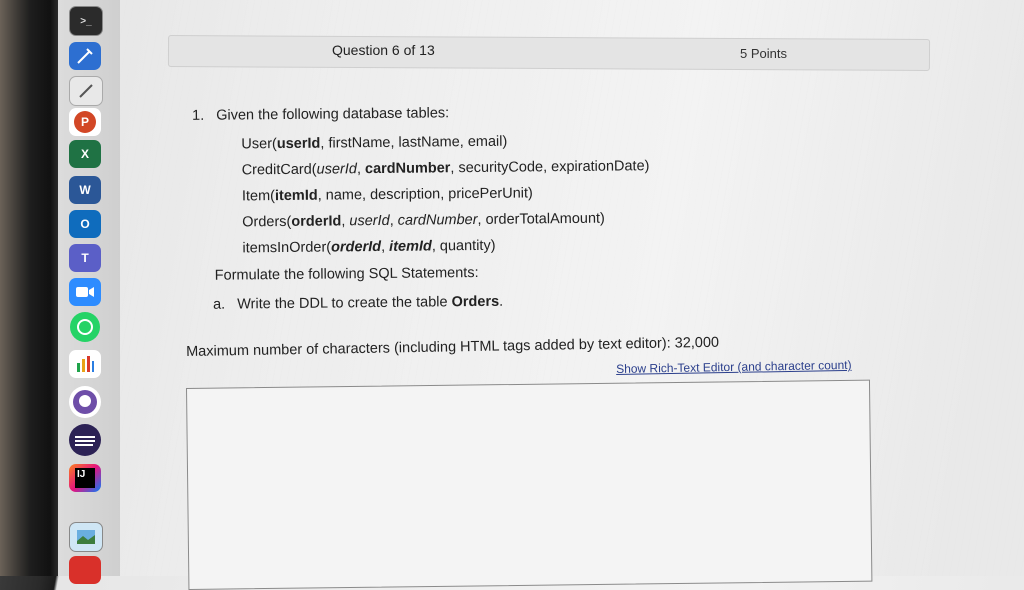 This screenshot has width=1024, height=590. Describe the element at coordinates (85, 190) in the screenshot. I see `word-icon: W` at that location.